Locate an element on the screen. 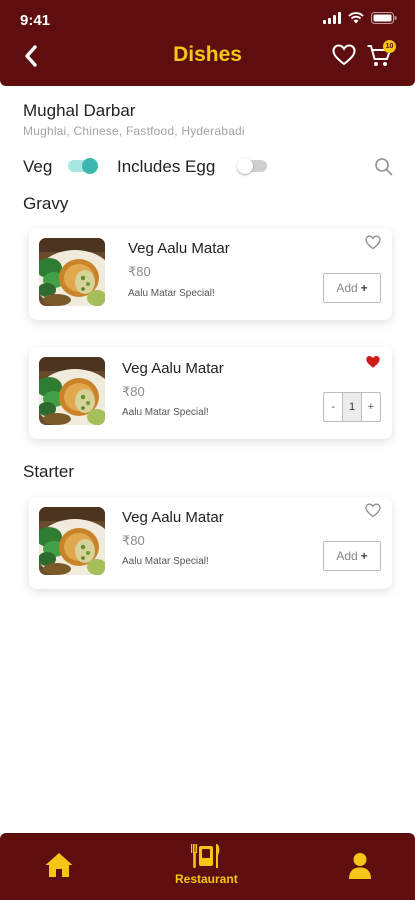 The image size is (415, 900). user-icon is located at coordinates (360, 866).